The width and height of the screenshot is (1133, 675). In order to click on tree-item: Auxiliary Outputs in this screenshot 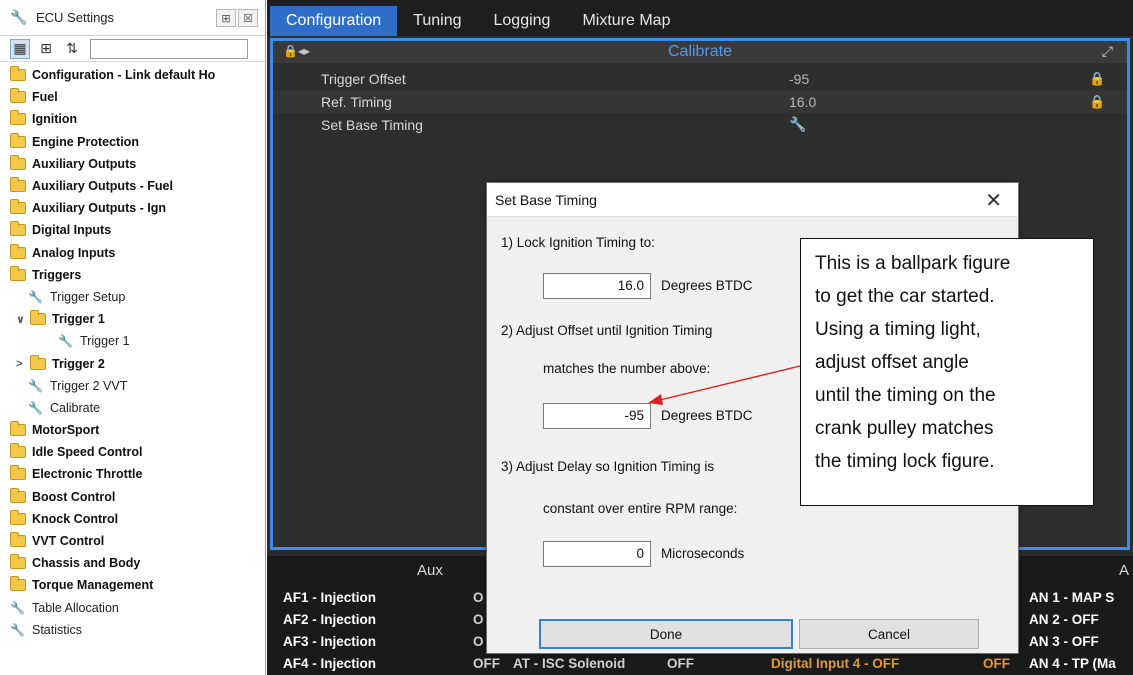, I will do `click(132, 164)`.